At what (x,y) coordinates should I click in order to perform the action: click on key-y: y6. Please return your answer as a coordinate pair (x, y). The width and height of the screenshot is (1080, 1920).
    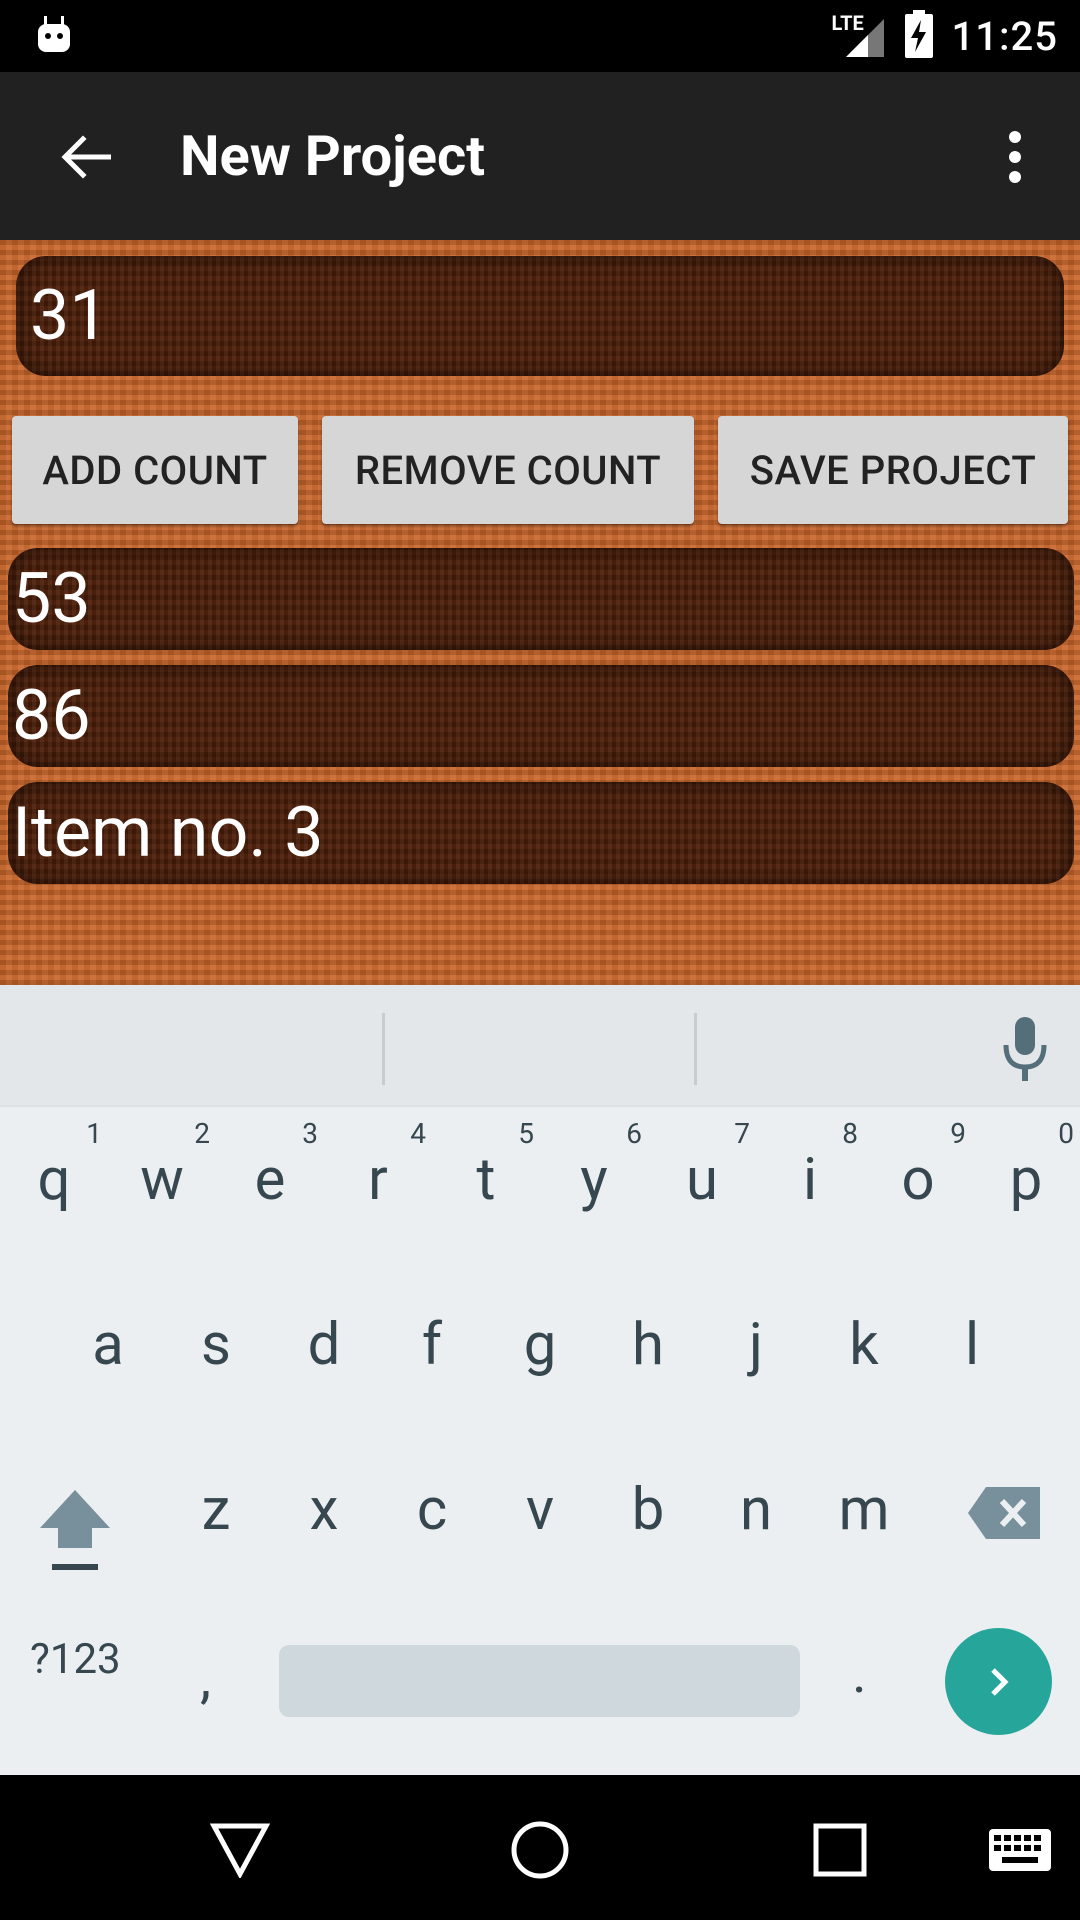
    Looking at the image, I should click on (594, 1180).